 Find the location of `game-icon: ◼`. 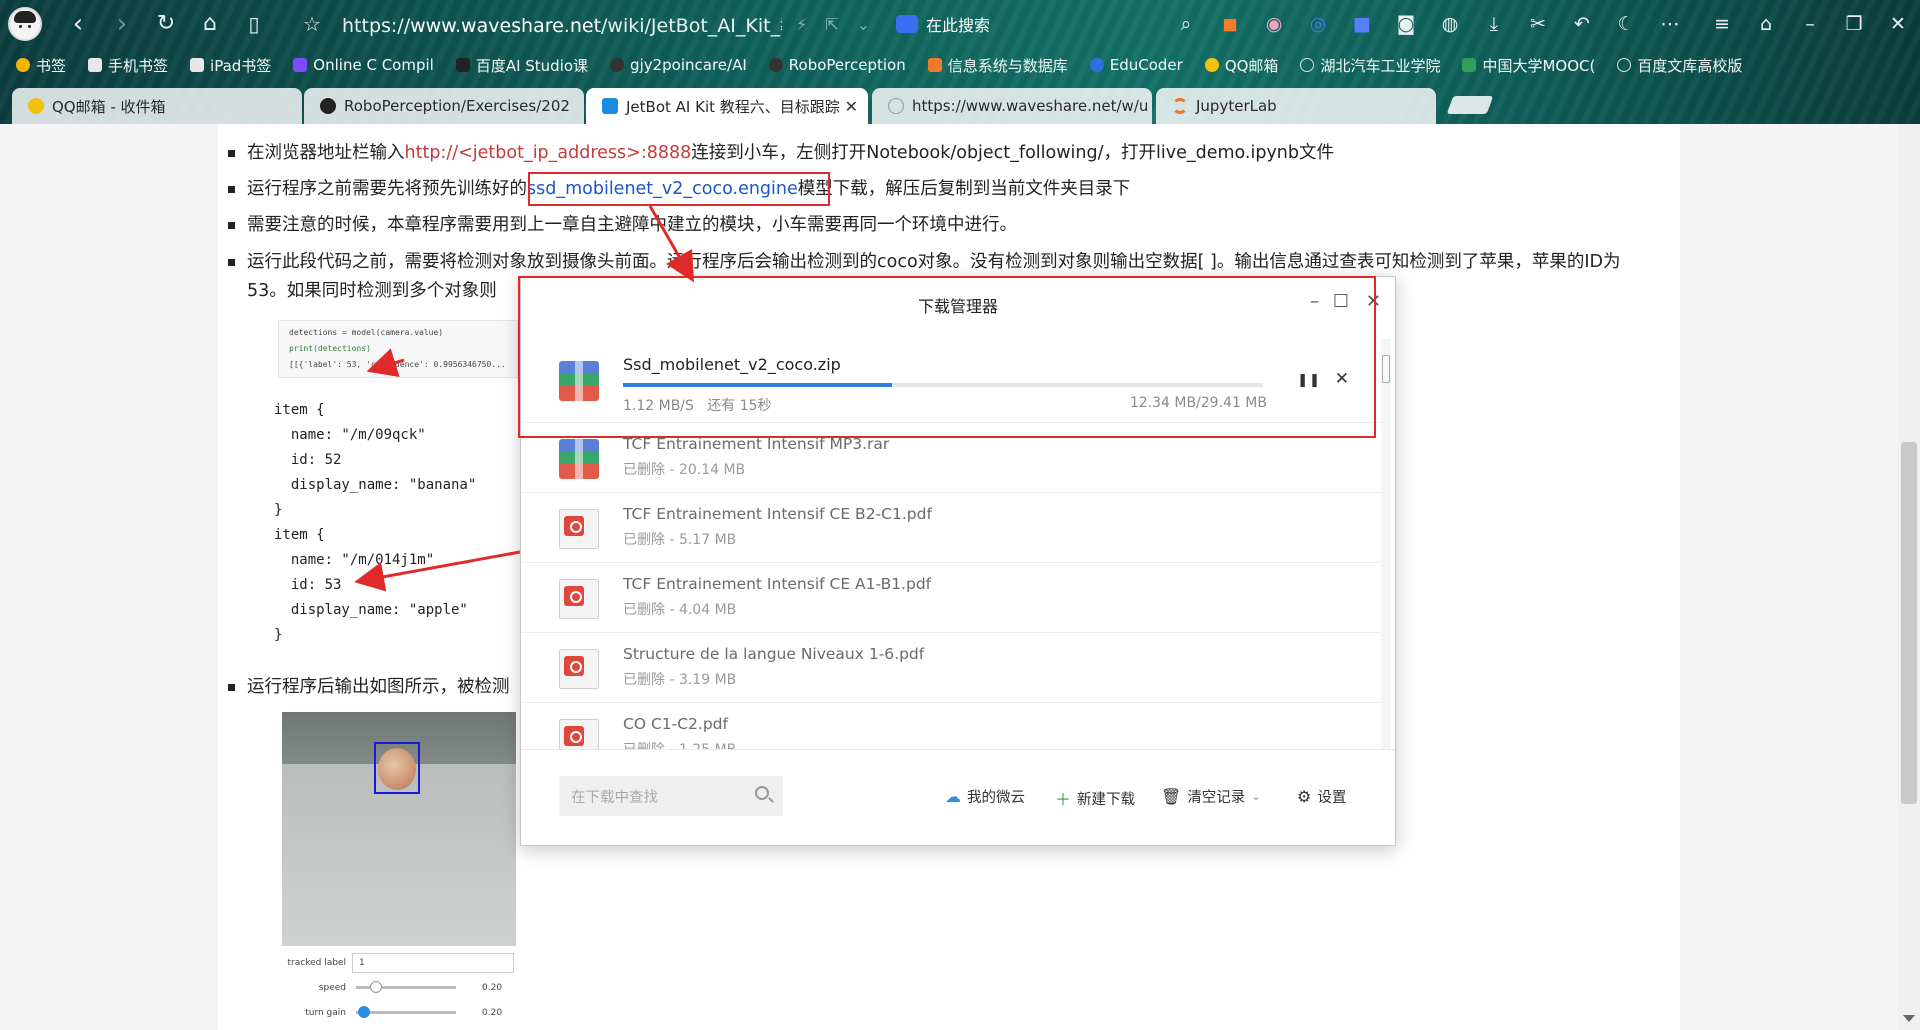

game-icon: ◼ is located at coordinates (1230, 24).